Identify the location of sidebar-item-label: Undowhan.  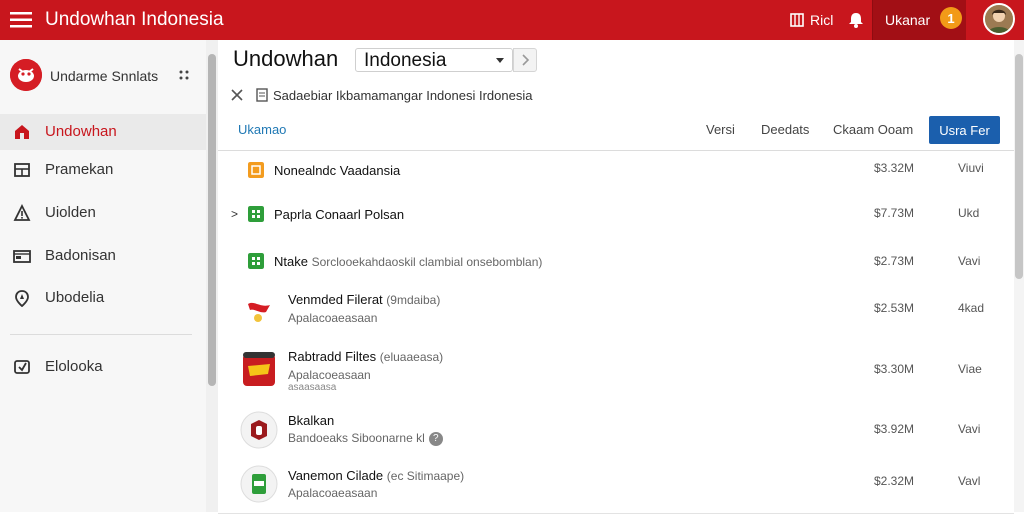
(81, 131).